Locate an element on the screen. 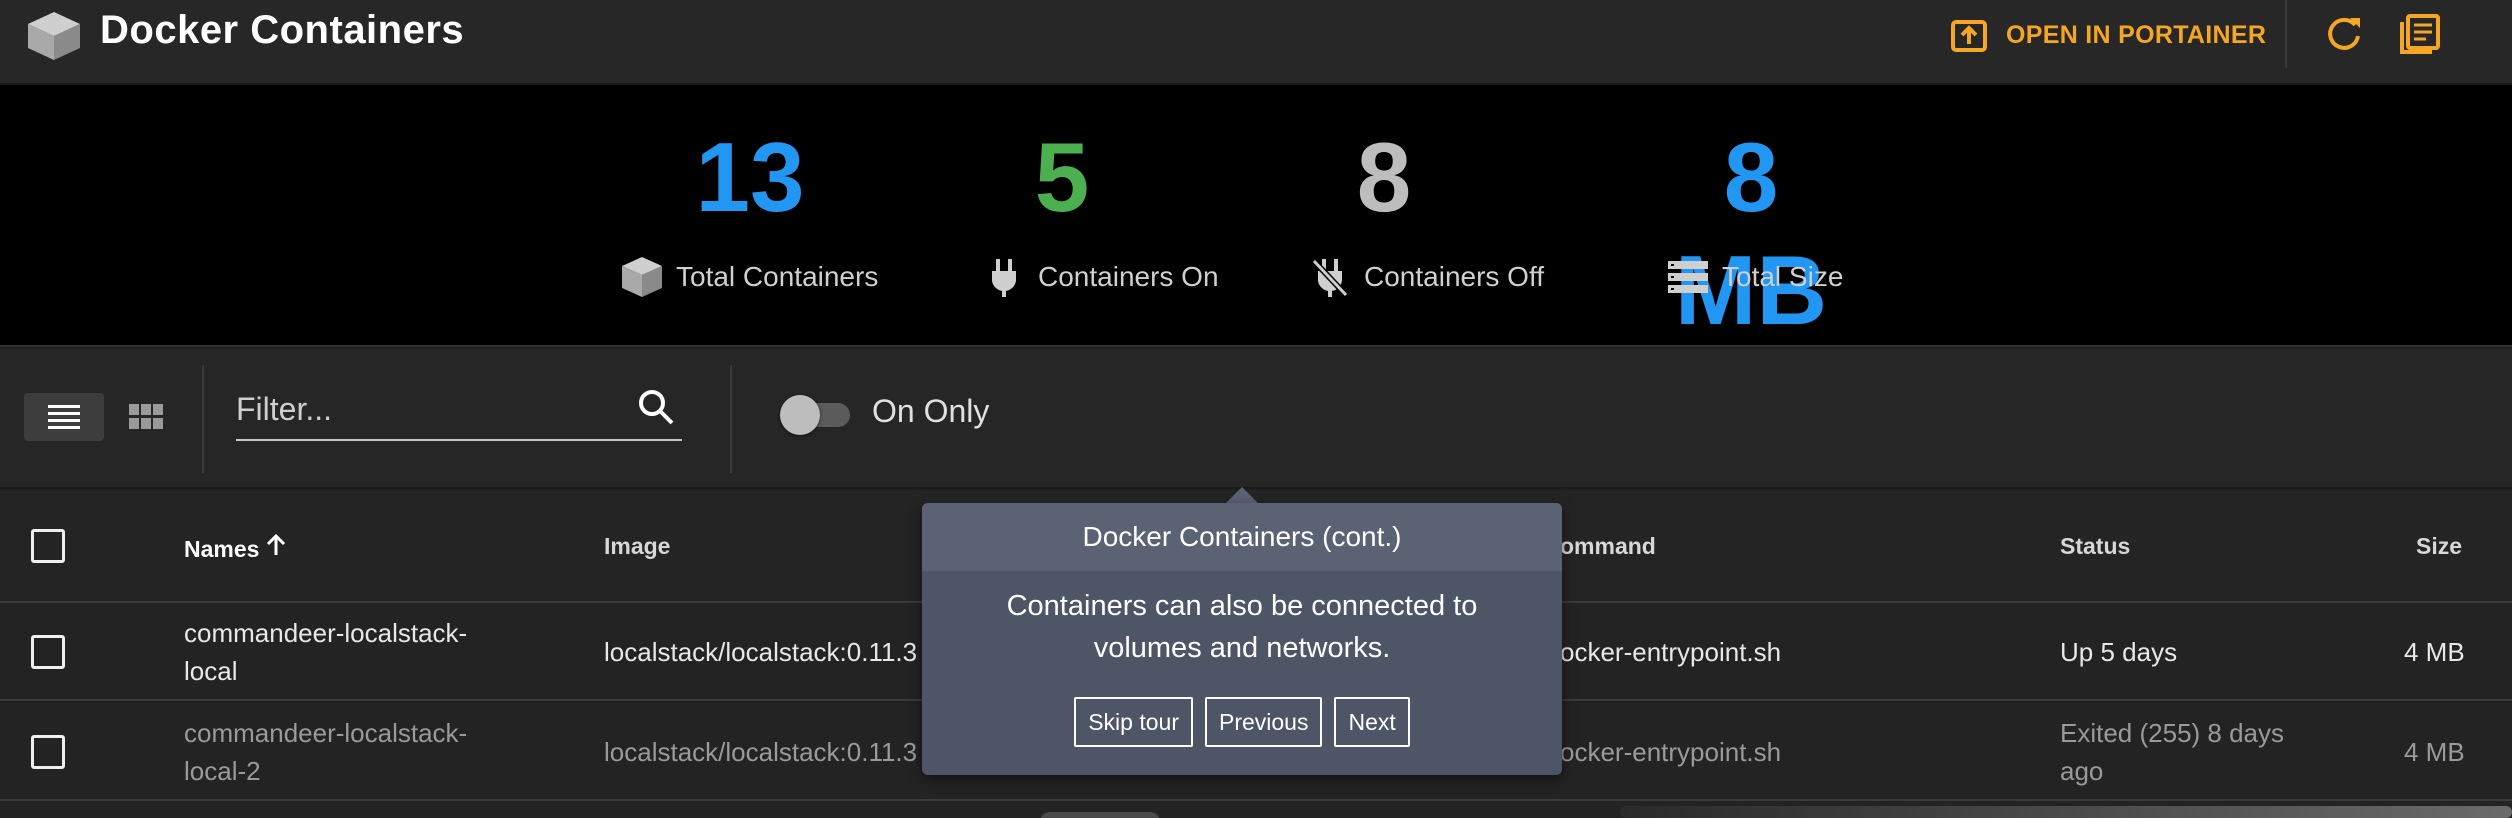 This screenshot has height=818, width=2512. stat-value: 13 is located at coordinates (750, 177).